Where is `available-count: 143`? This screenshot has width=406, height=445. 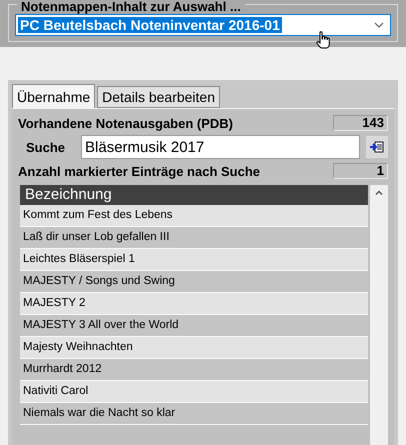
available-count: 143 is located at coordinates (360, 123).